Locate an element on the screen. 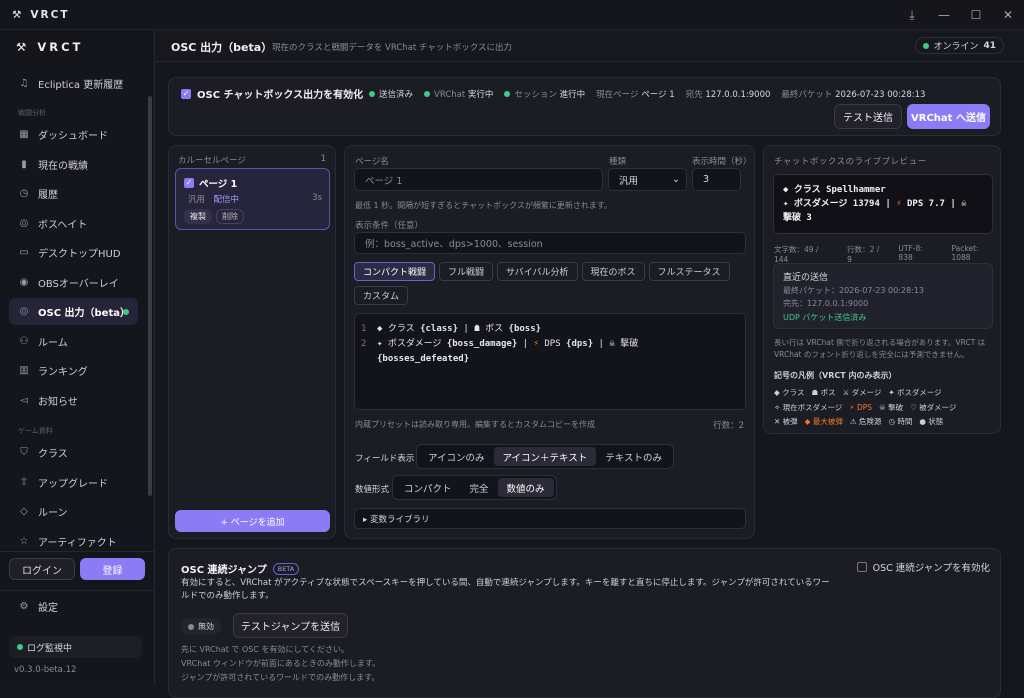 This screenshot has height=698, width=1024. line-numbers: 12 is located at coordinates (364, 336).